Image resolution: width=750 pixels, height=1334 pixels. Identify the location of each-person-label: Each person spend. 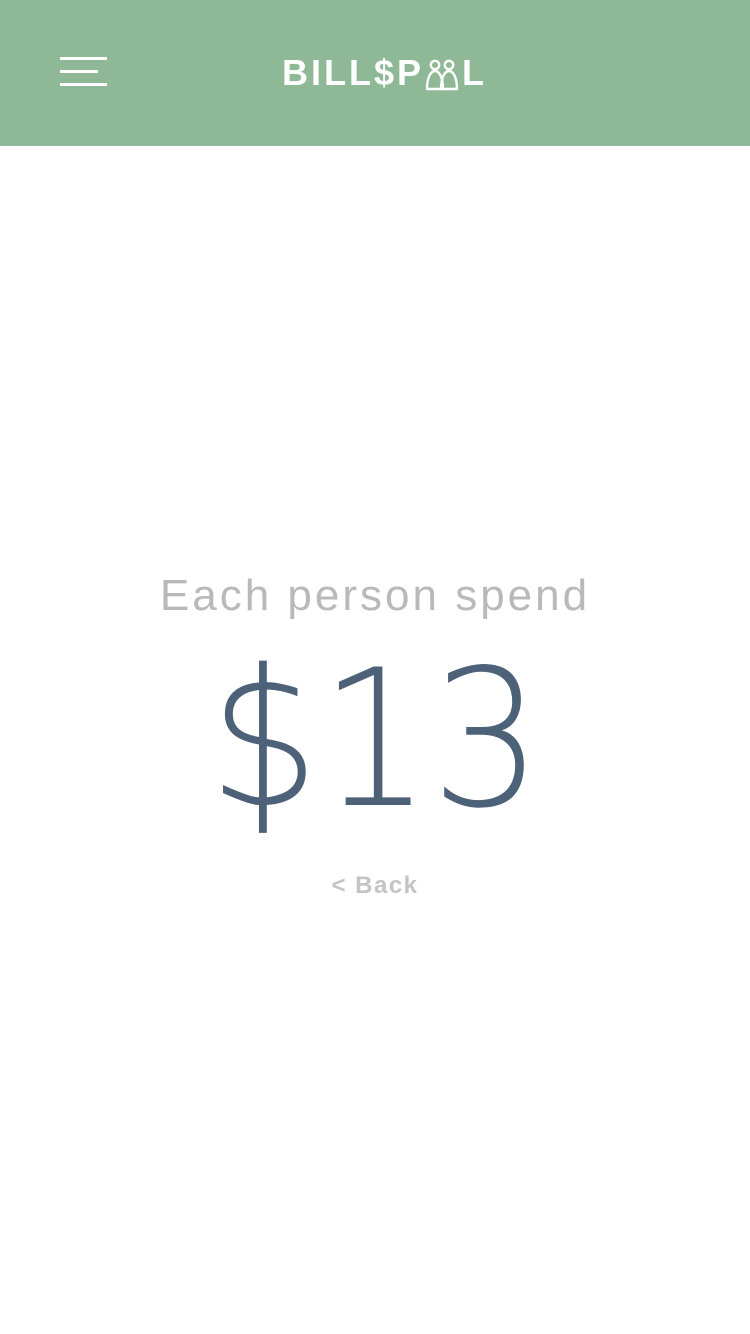
(375, 595).